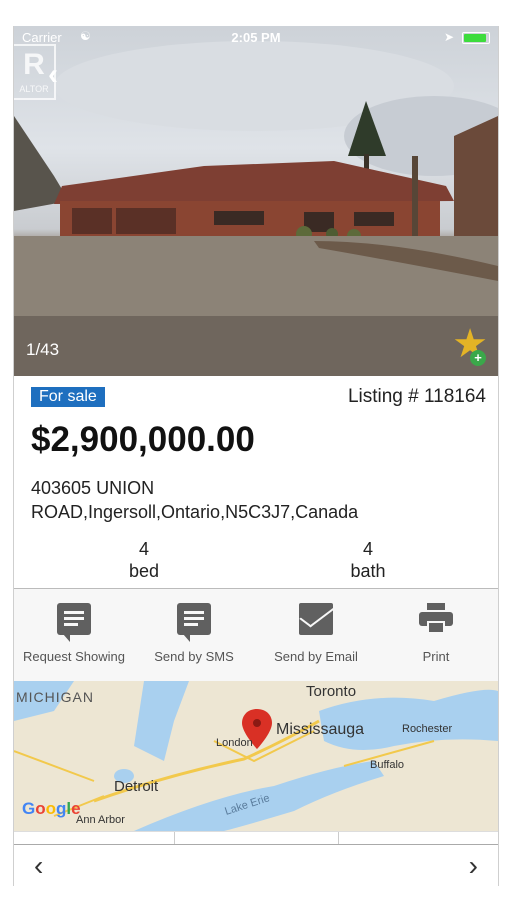  What do you see at coordinates (427, 729) in the screenshot?
I see `map-label-rochester: Rochester` at bounding box center [427, 729].